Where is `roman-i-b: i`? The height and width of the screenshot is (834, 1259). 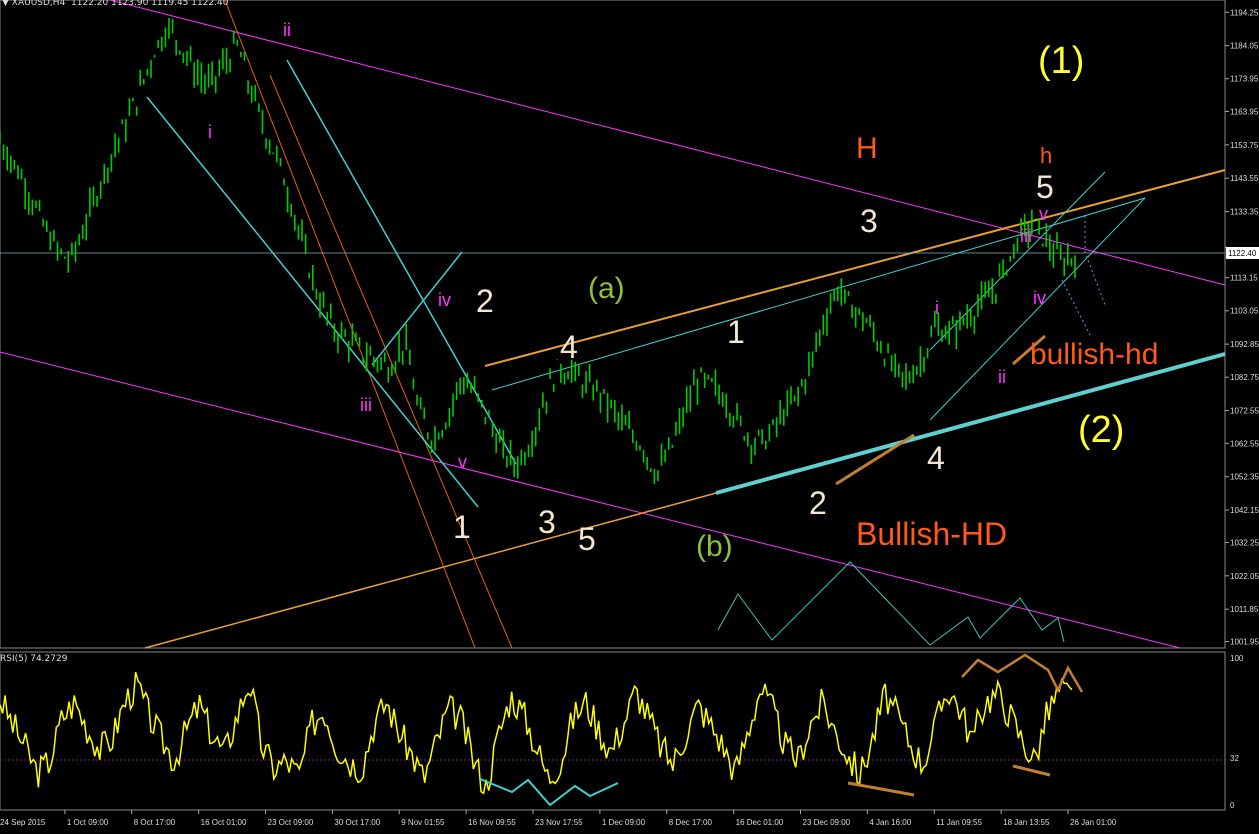 roman-i-b: i is located at coordinates (937, 308).